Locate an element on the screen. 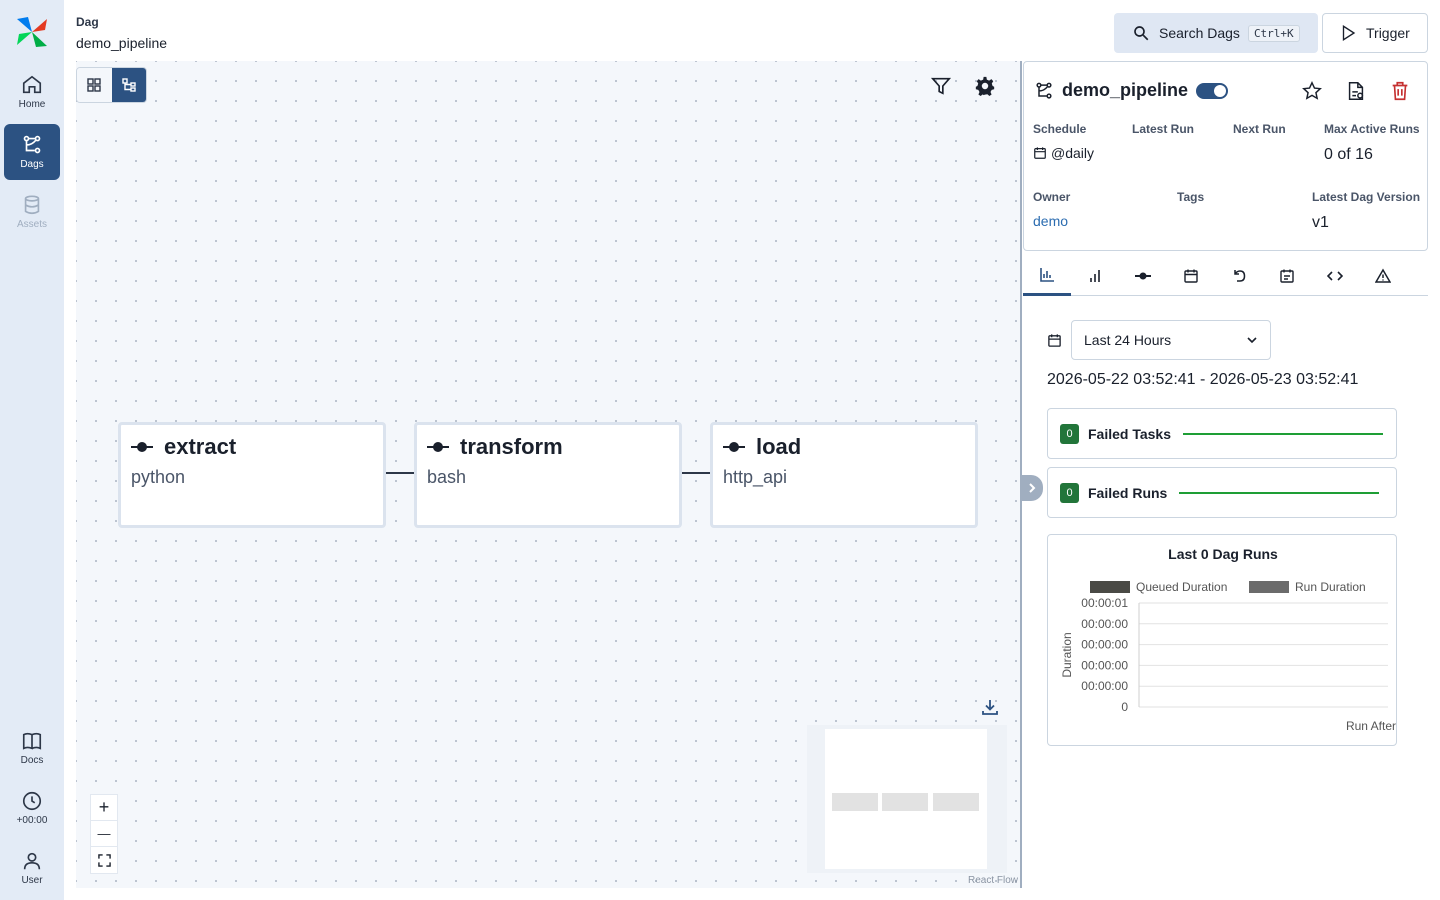 Image resolution: width=1440 pixels, height=900 pixels. search-dags-button: Search Dags Ctrl+K is located at coordinates (1216, 33).